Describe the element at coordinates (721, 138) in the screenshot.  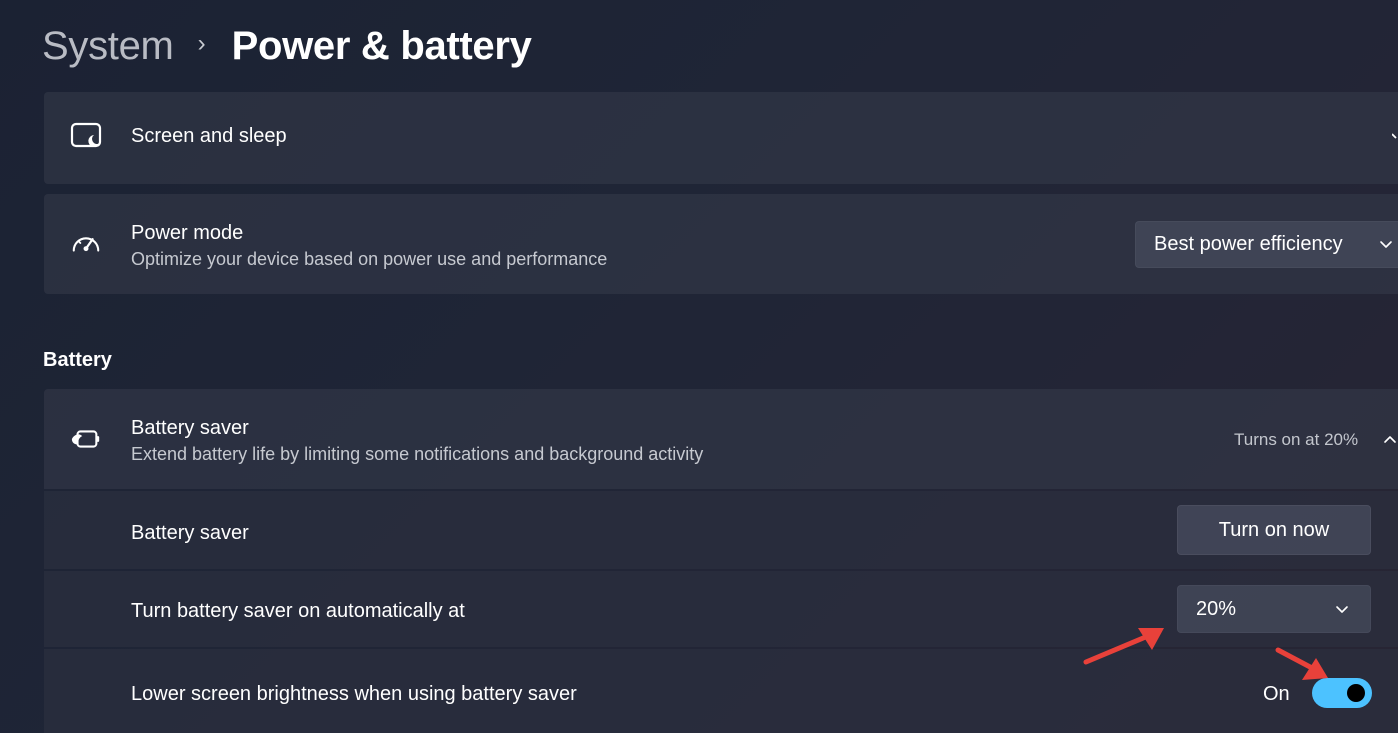
I see `screen-and-sleep-card: Screen and sleep` at that location.